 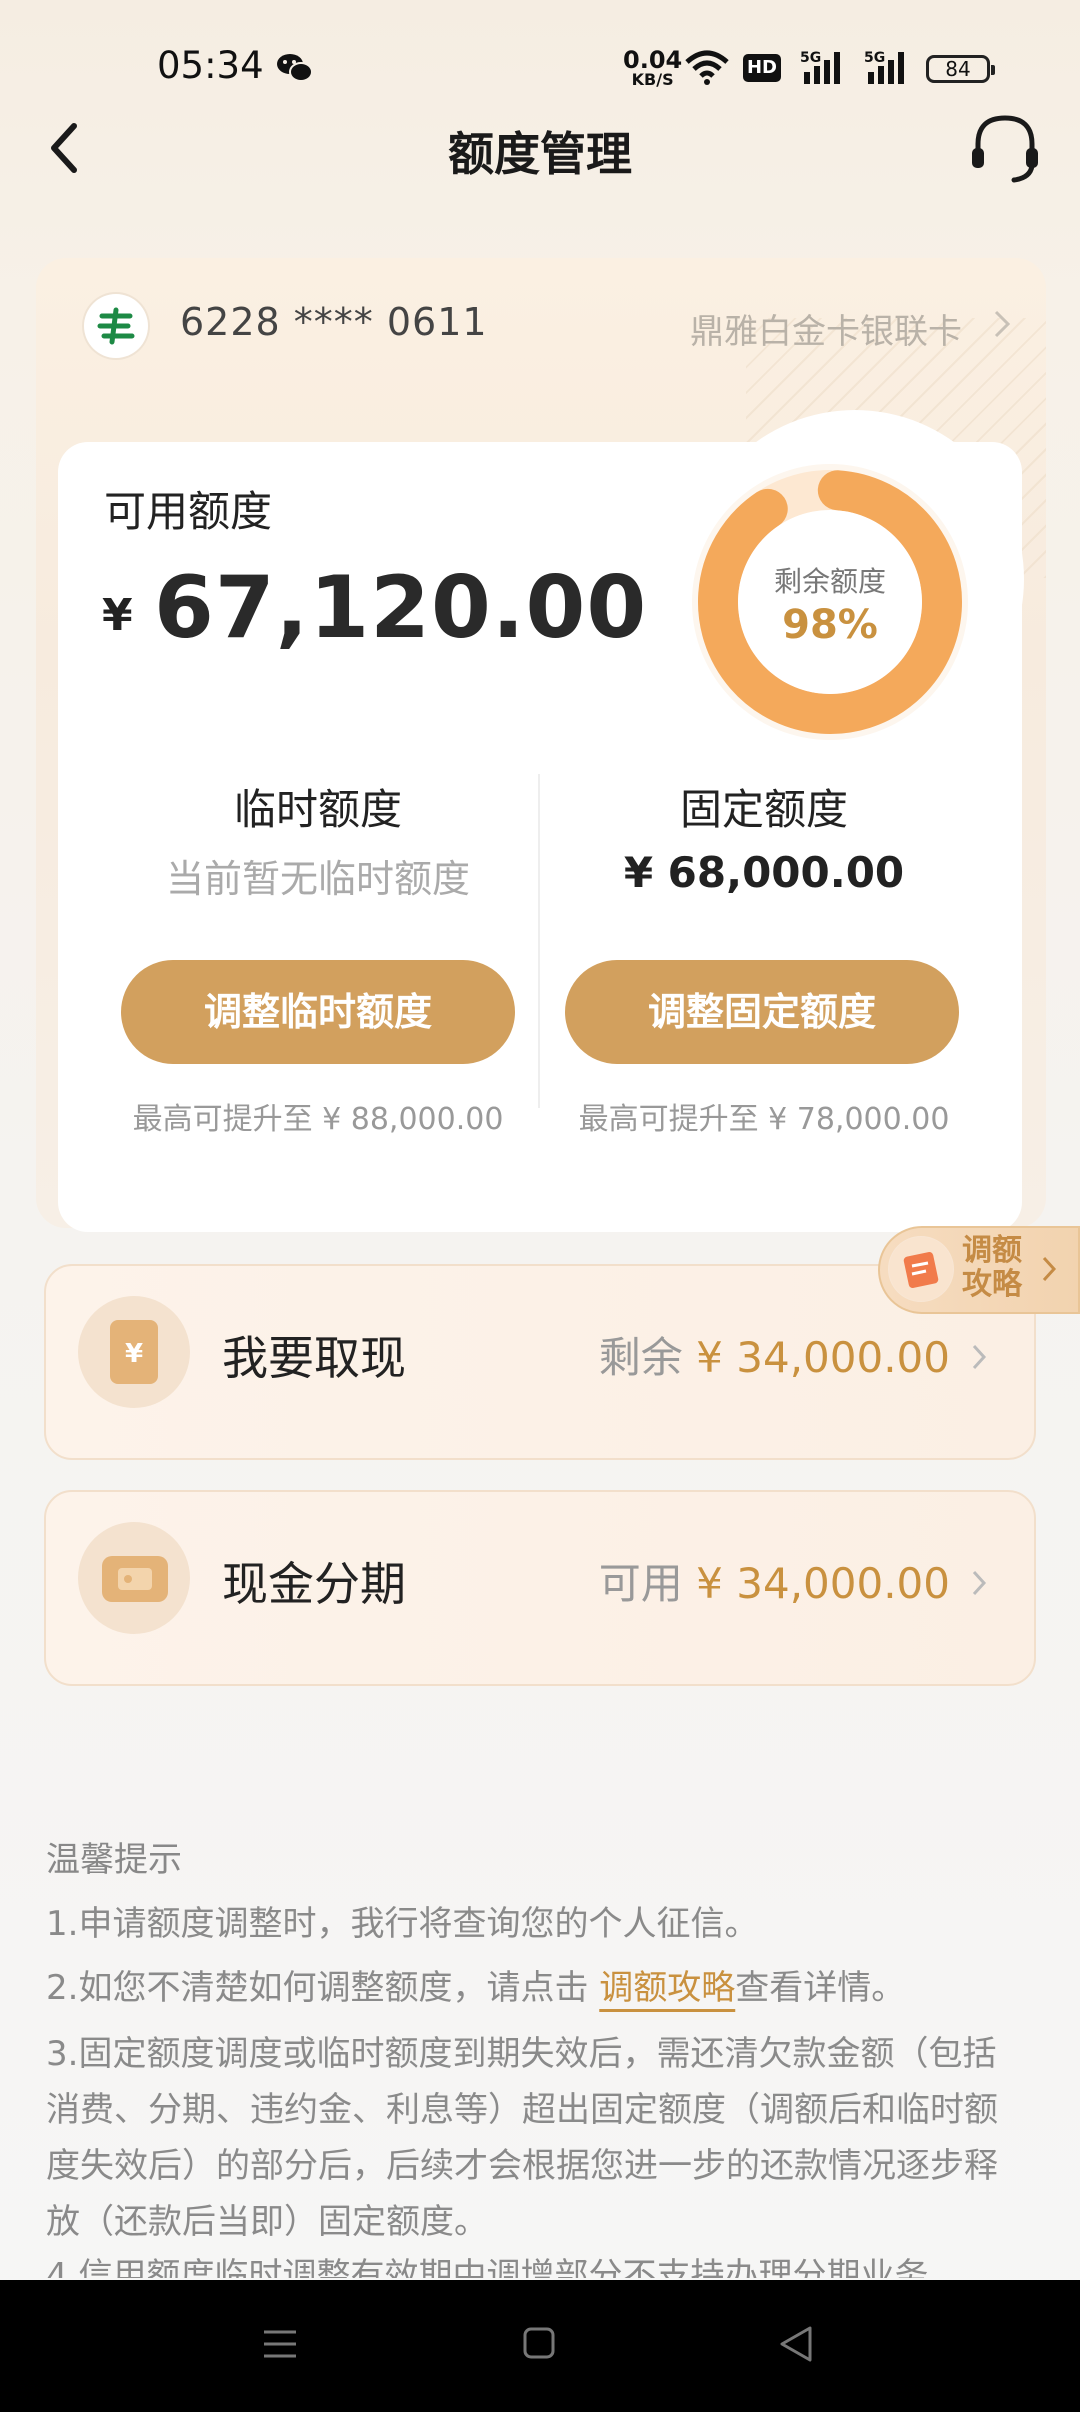 What do you see at coordinates (116, 326) in the screenshot?
I see `bank-logo-icon` at bounding box center [116, 326].